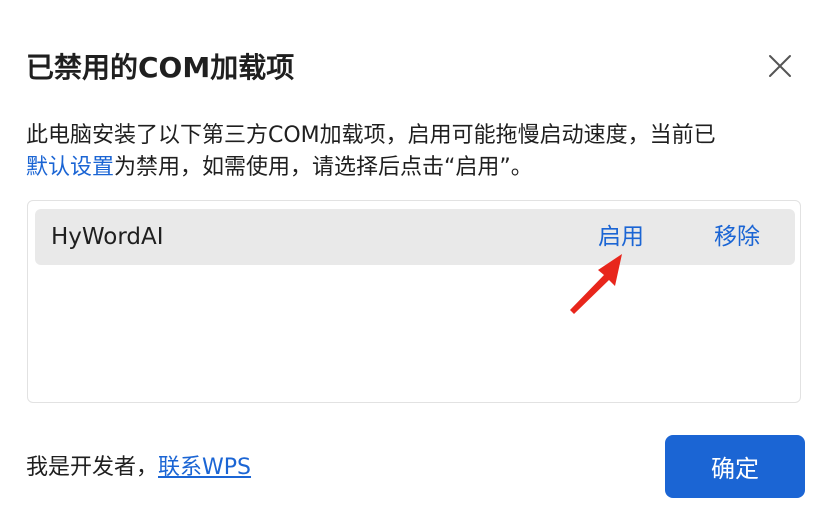 This screenshot has width=832, height=524. I want to click on enable-button: 启用, so click(621, 237).